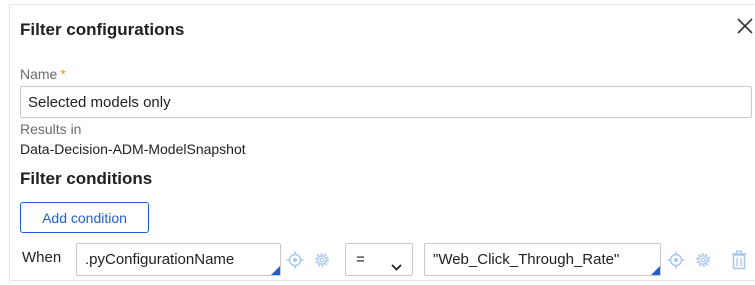 This screenshot has width=755, height=285. I want to click on add-condition-button: Add condition, so click(84, 217).